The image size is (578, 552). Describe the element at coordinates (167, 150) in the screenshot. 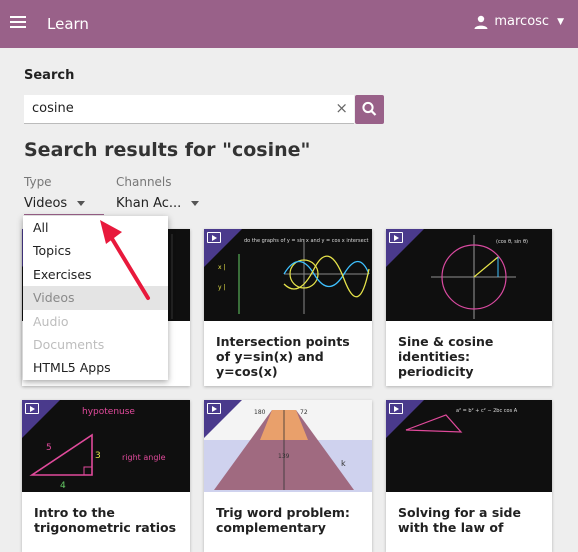

I see `results-heading: Search results for "cosine"` at that location.